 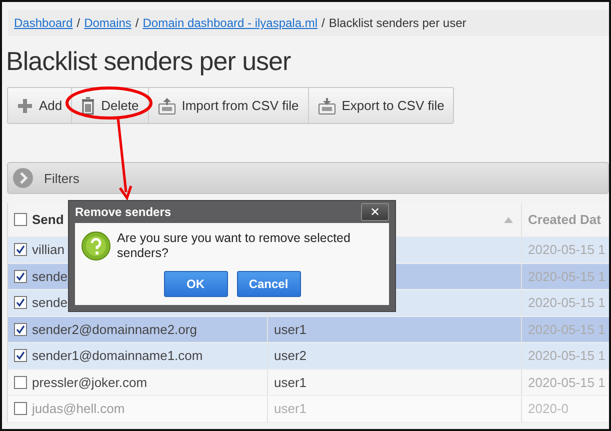 I want to click on table-cell: pressler@joker.com, so click(x=90, y=382).